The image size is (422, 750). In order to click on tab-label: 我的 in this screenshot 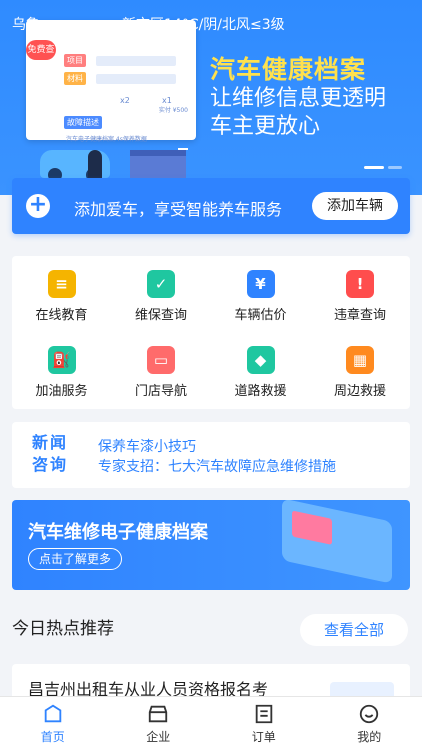, I will do `click(369, 737)`.